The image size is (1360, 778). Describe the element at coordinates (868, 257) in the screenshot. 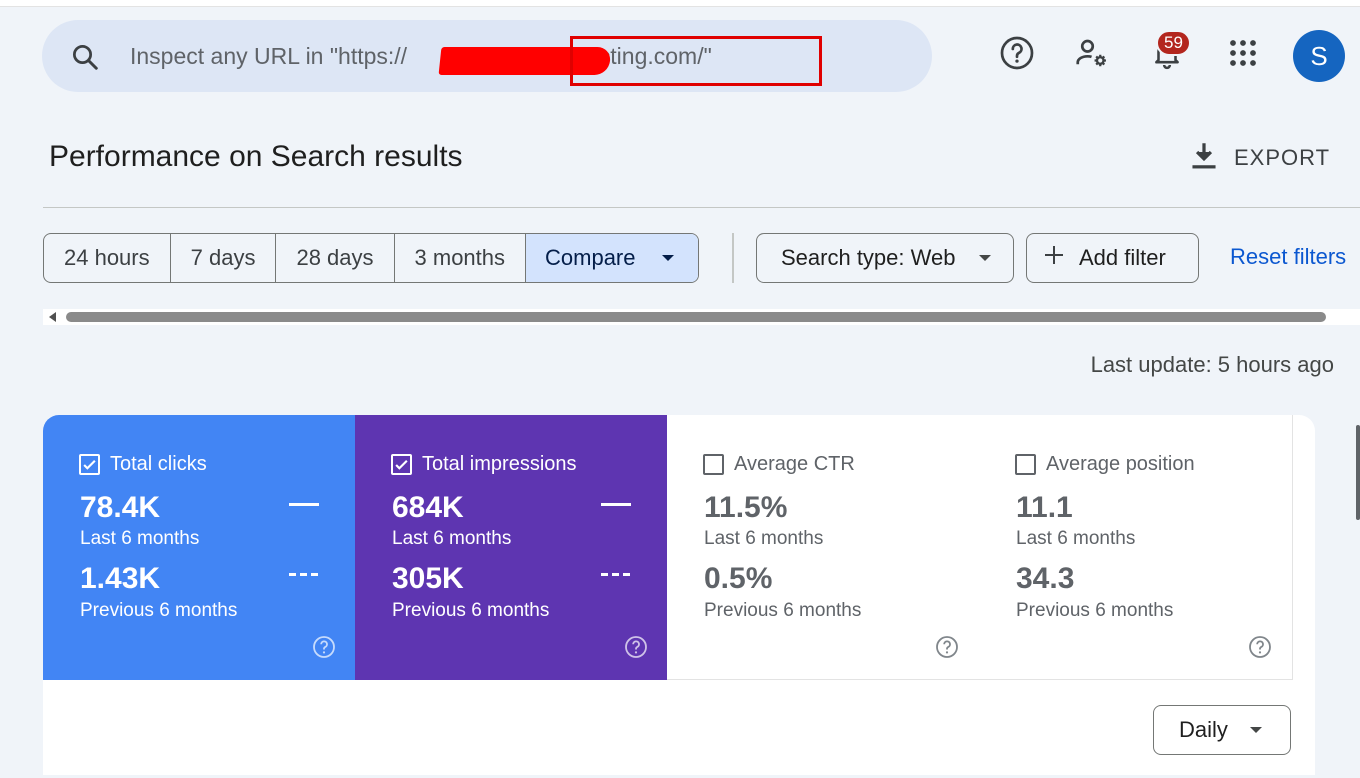

I see `search-type-label: Search type: Web` at that location.